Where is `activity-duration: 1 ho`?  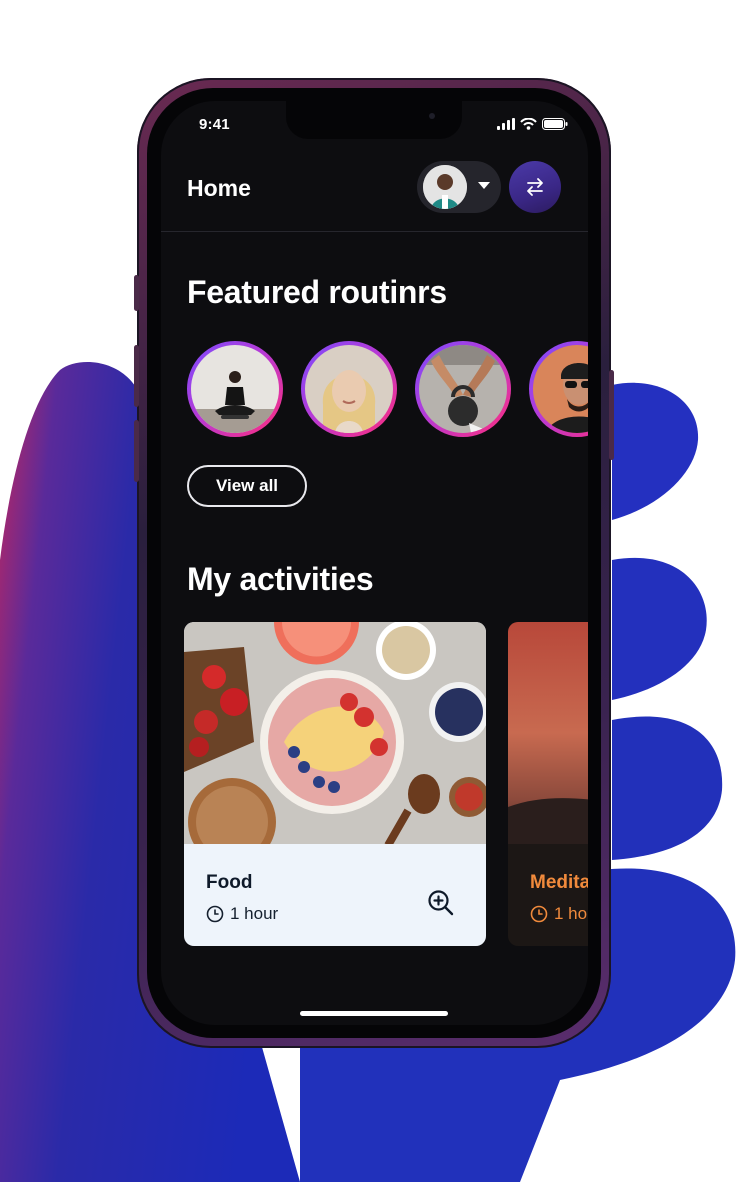
activity-duration: 1 ho is located at coordinates (558, 914).